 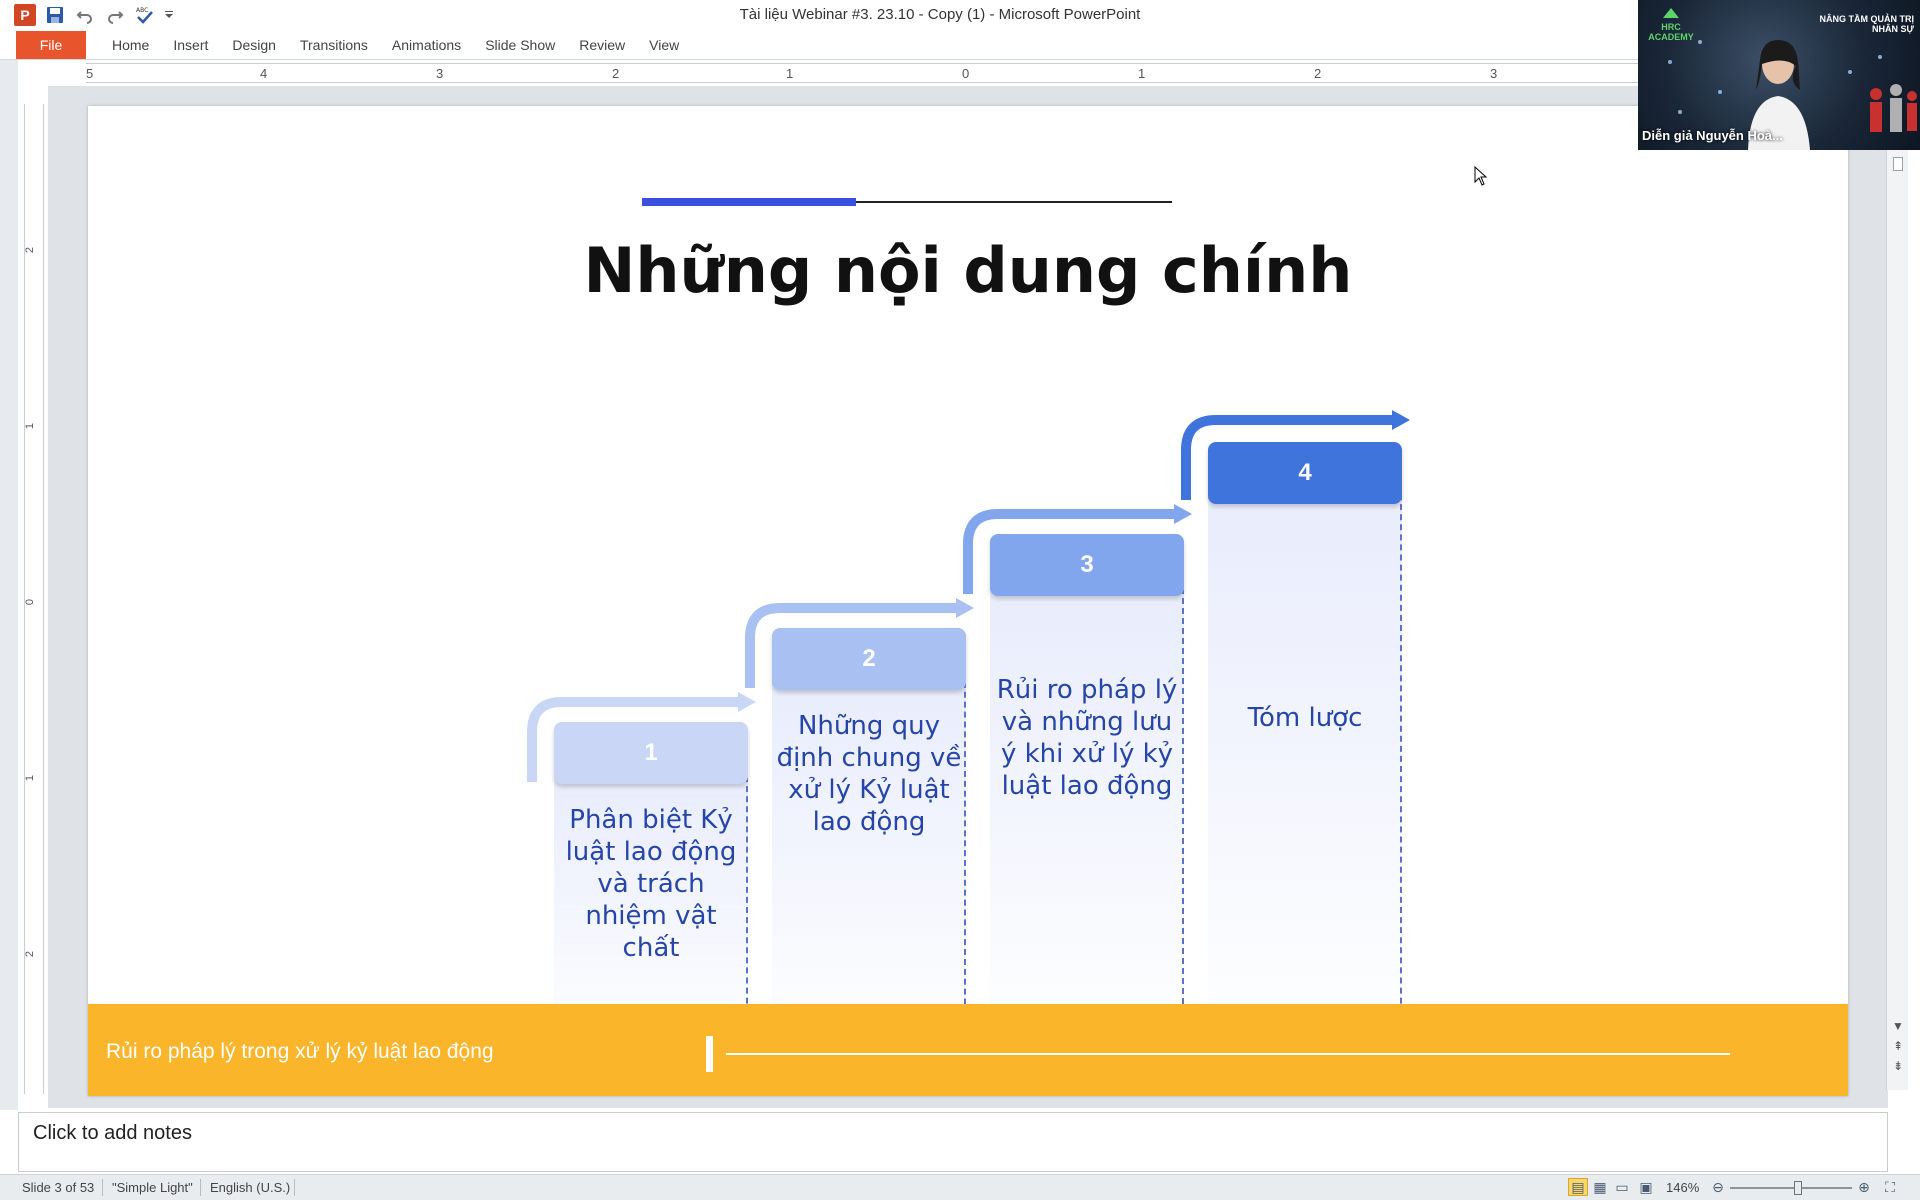 I want to click on scroll-down-icon: ▼, so click(x=1898, y=1026).